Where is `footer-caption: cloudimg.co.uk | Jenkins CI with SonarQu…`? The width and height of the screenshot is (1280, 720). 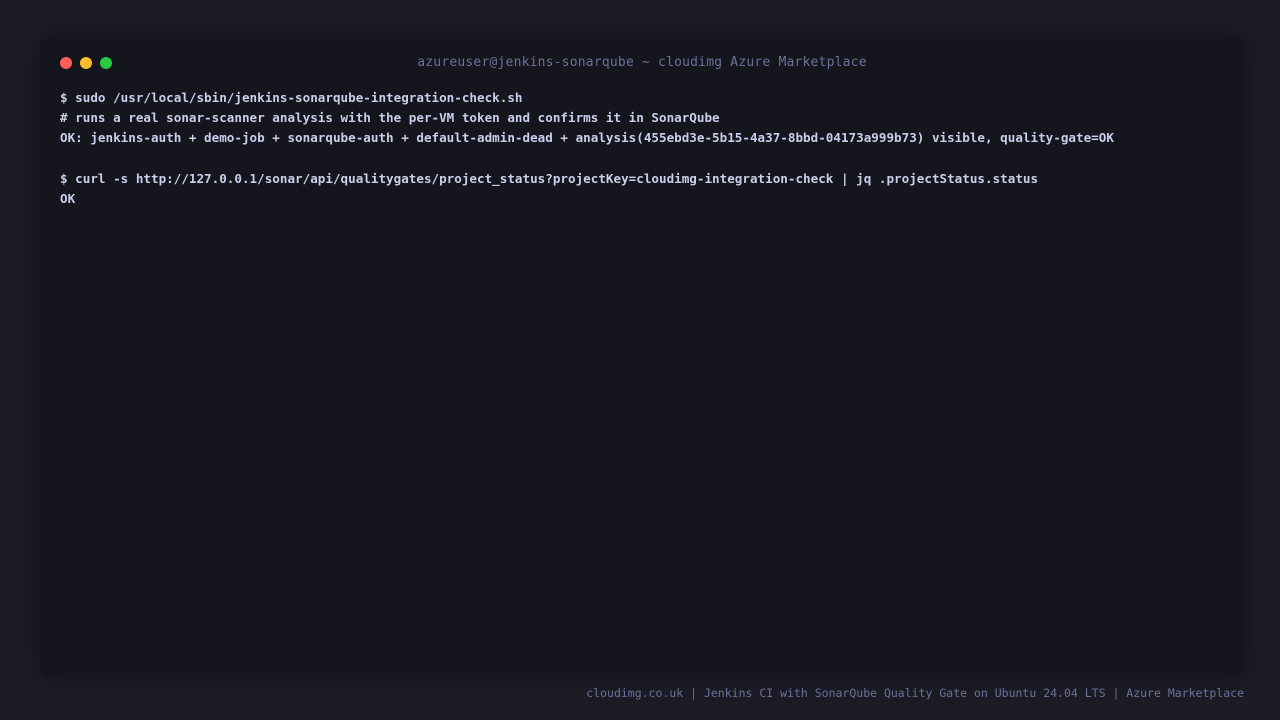
footer-caption: cloudimg.co.uk | Jenkins CI with SonarQu… is located at coordinates (915, 693).